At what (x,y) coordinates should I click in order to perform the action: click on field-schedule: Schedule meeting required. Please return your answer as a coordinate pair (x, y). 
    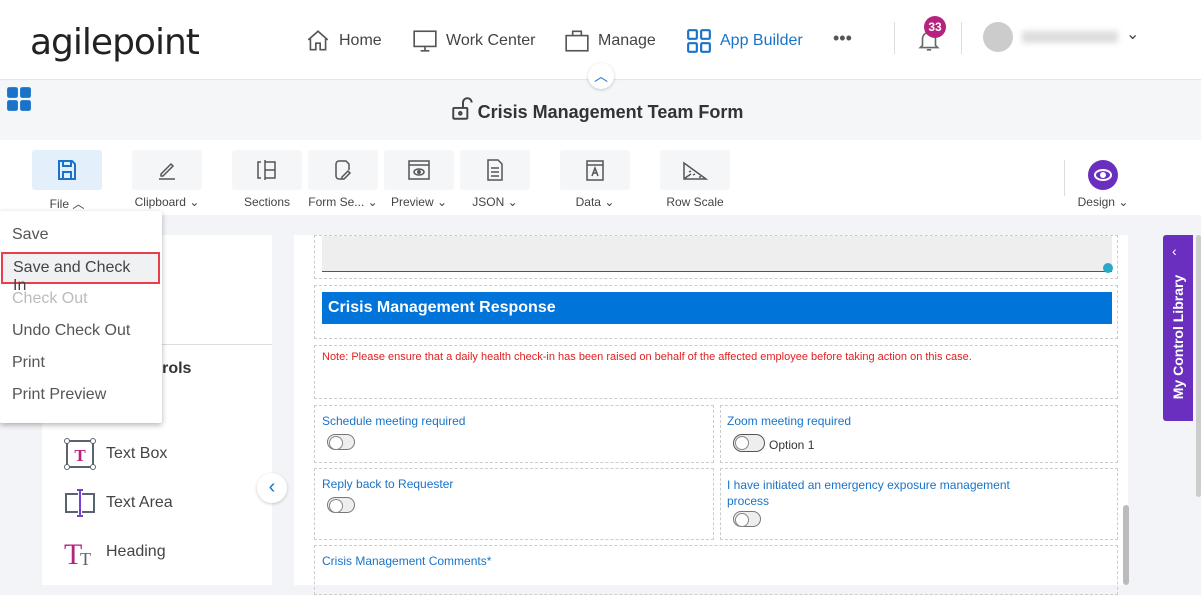
    Looking at the image, I should click on (514, 434).